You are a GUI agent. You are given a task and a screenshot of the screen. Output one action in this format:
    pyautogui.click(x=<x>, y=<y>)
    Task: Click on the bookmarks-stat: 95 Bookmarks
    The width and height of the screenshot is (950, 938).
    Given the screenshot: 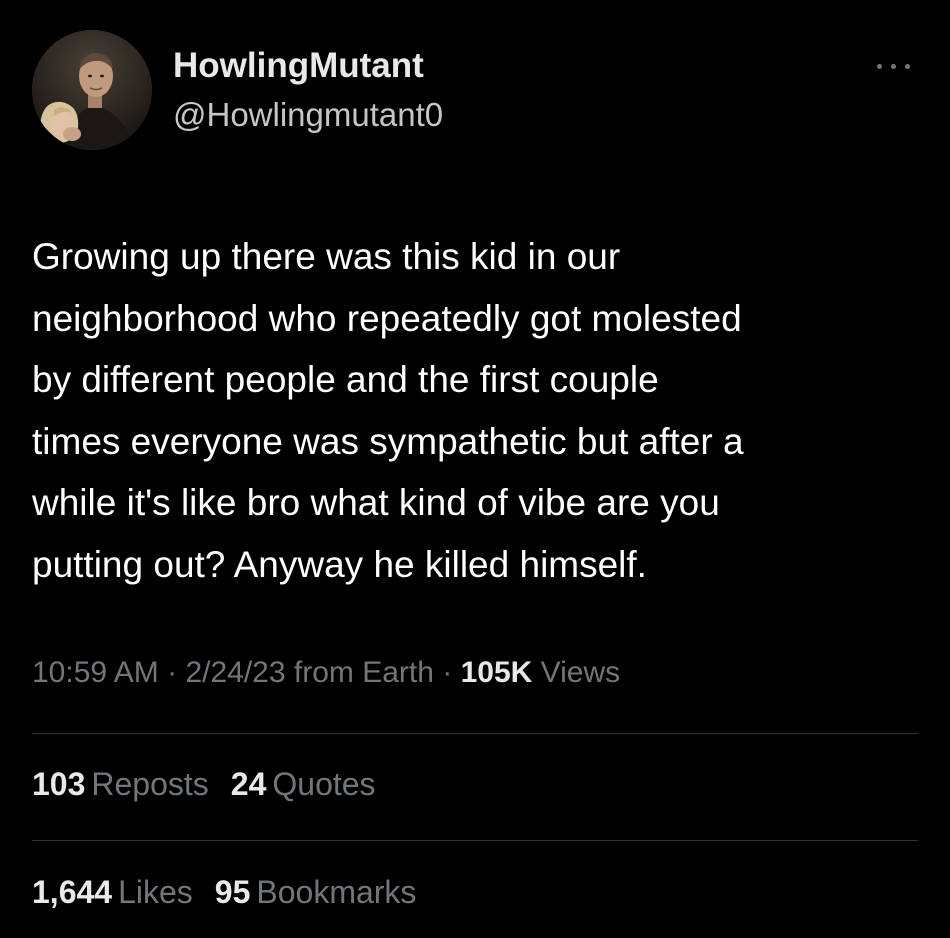 What is the action you would take?
    pyautogui.click(x=316, y=892)
    